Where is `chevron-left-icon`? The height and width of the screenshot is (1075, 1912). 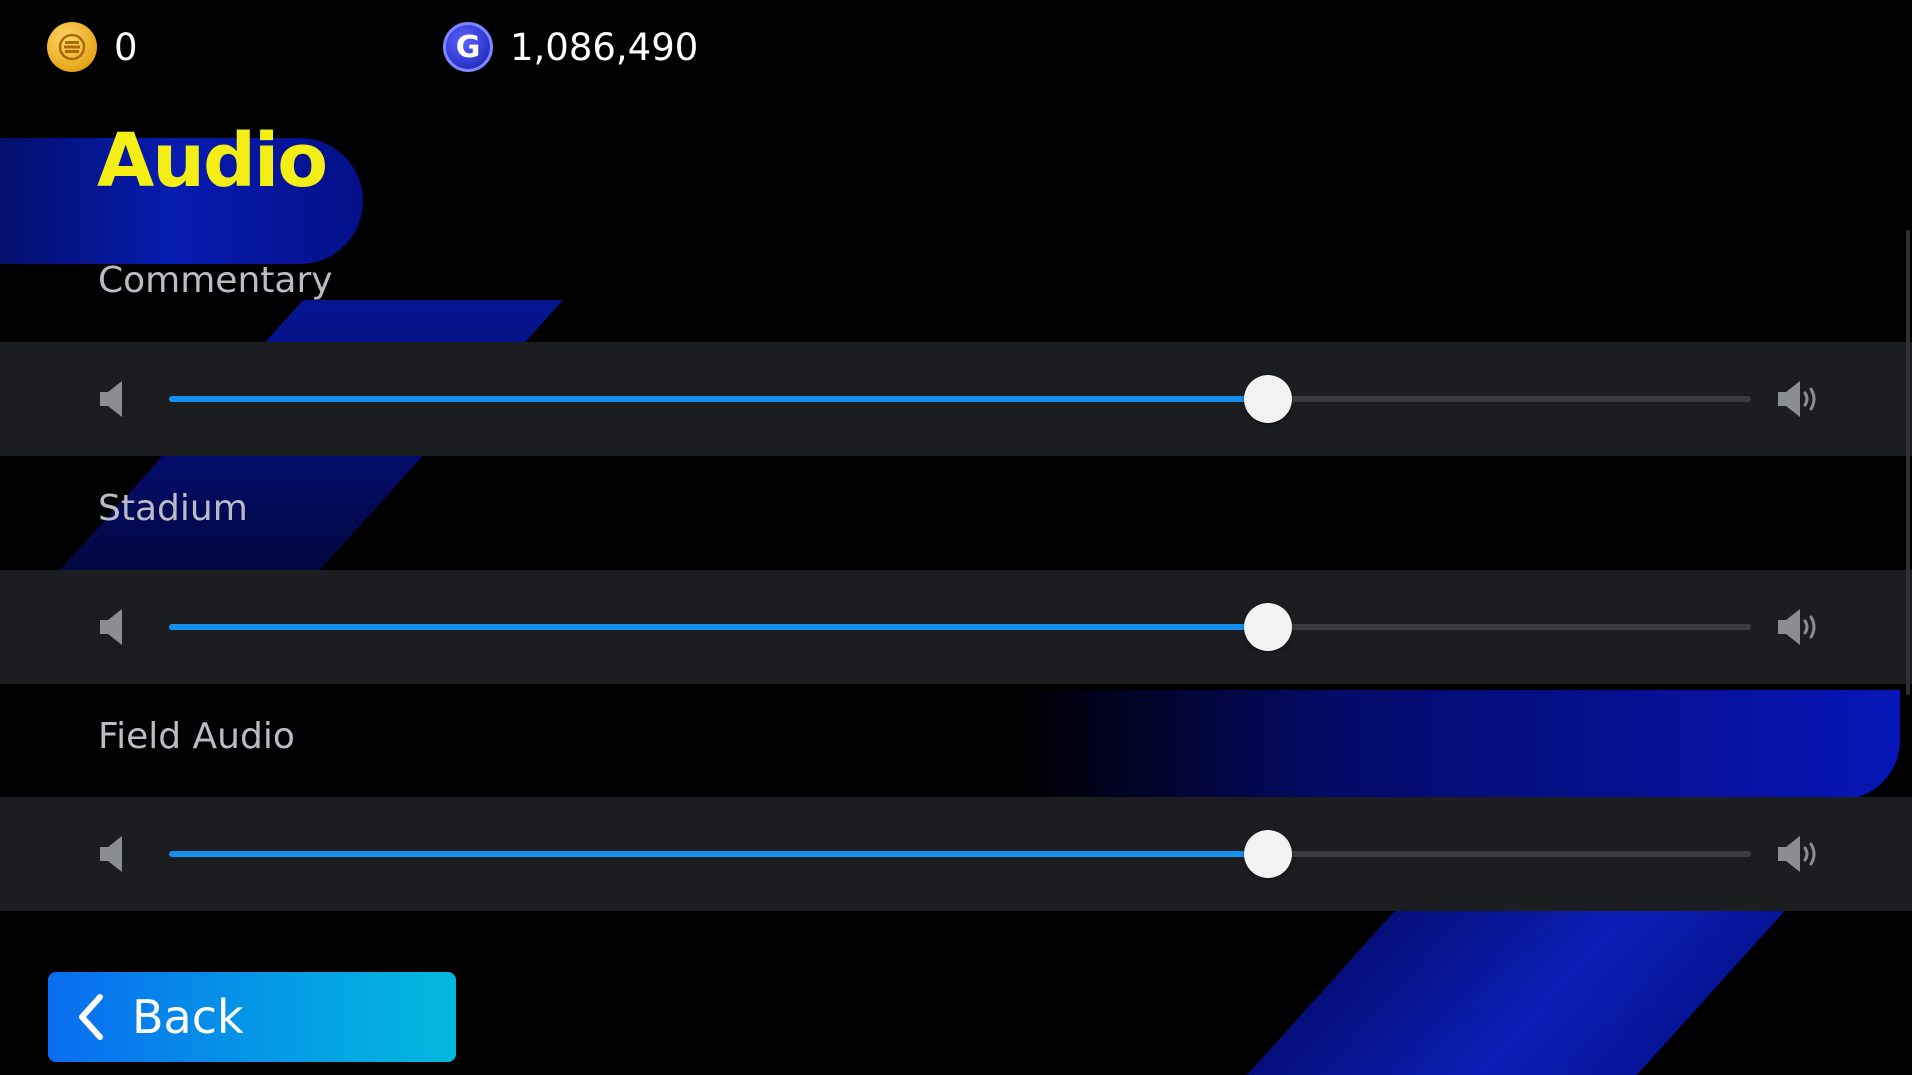
chevron-left-icon is located at coordinates (91, 1017).